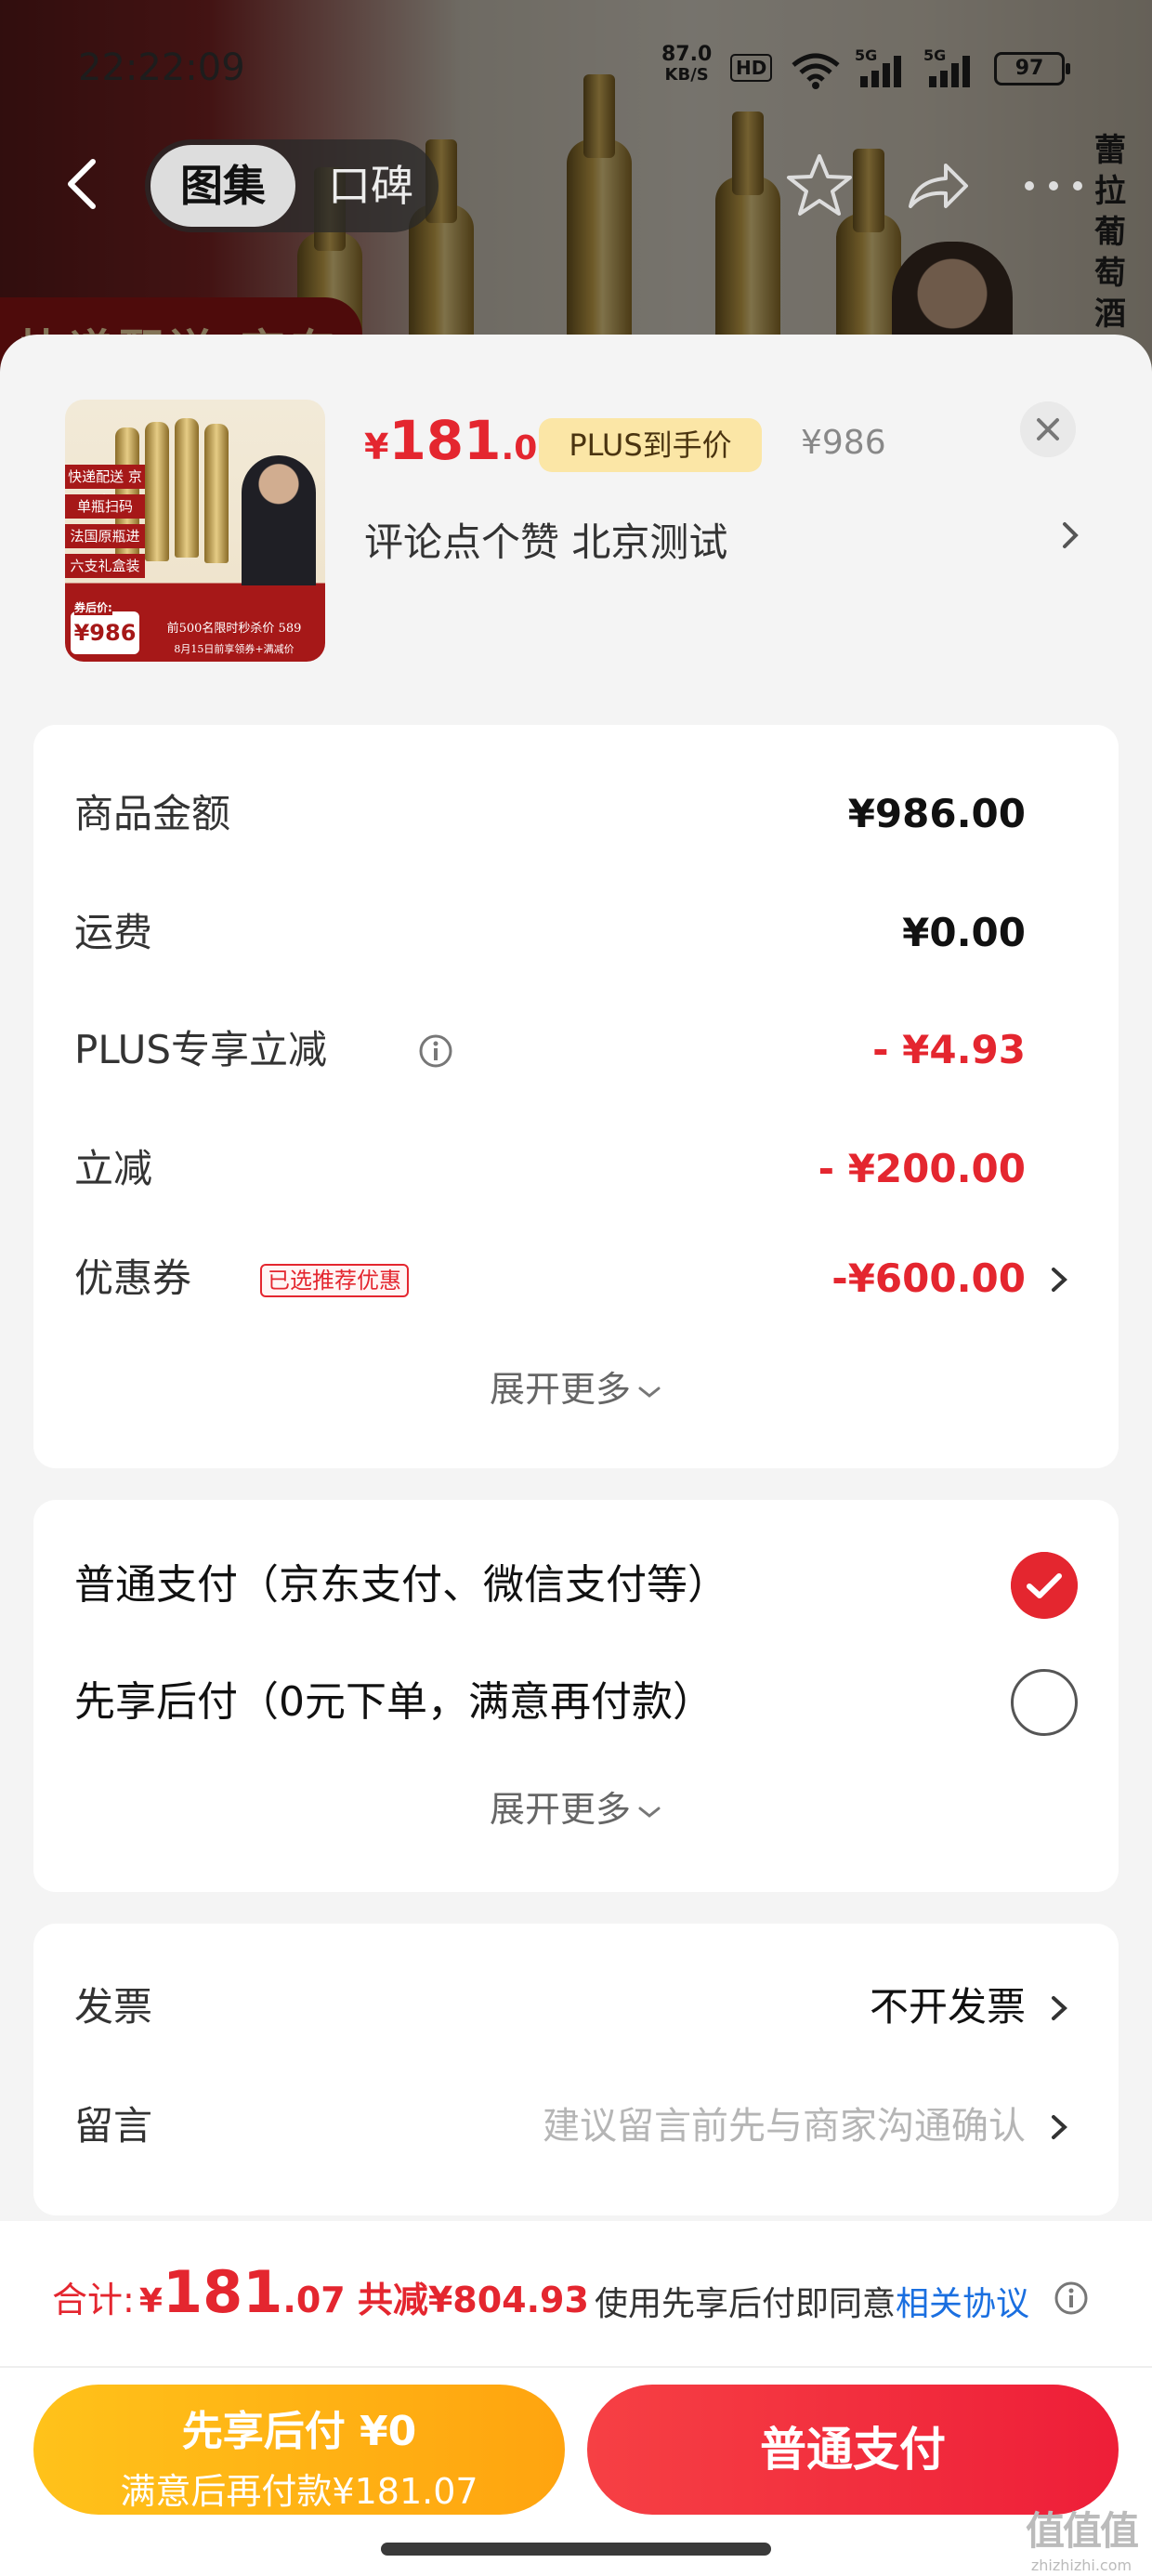 This screenshot has width=1152, height=2576. I want to click on media-tab-switch: 图集 口碑, so click(292, 185).